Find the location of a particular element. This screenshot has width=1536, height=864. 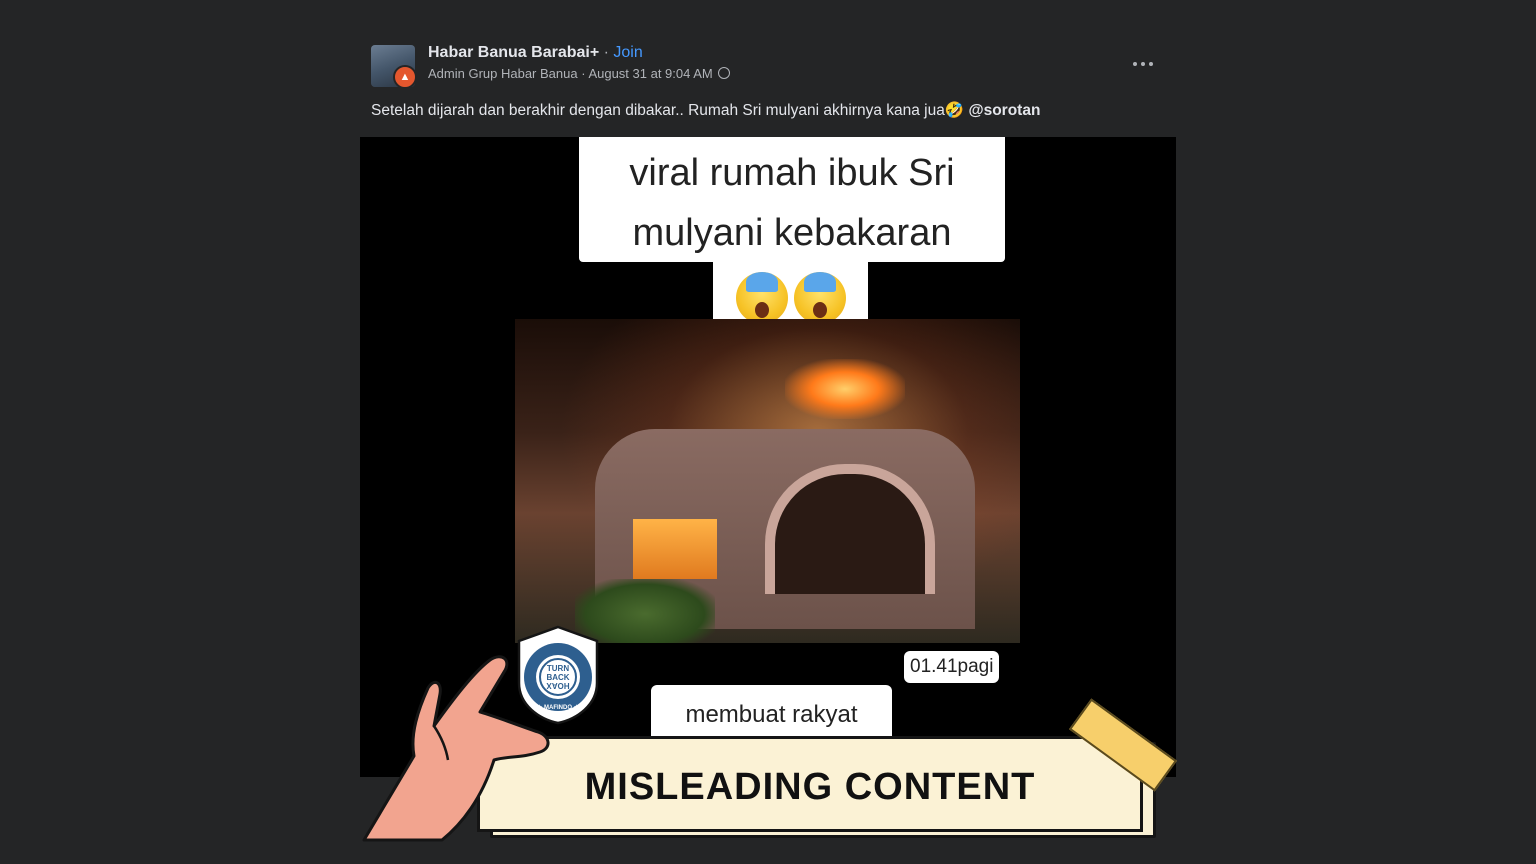

misleading-label: MISLEADING CONTENT is located at coordinates (810, 786).